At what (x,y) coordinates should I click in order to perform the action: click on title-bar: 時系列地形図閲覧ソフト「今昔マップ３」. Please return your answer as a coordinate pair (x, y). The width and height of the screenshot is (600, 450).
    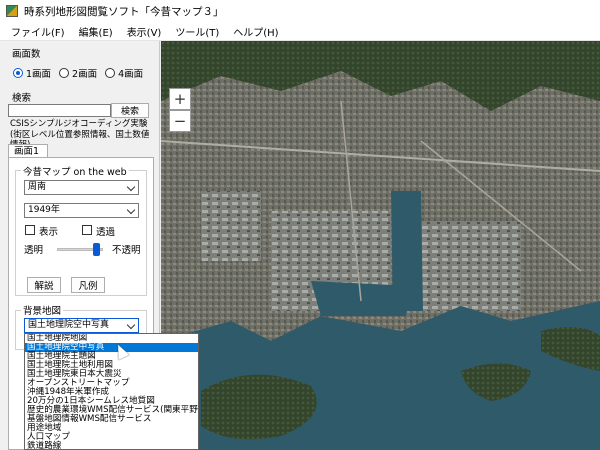
    Looking at the image, I should click on (300, 11).